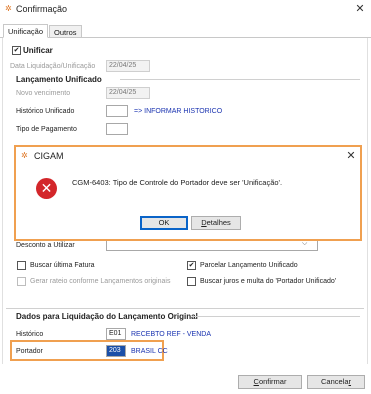 This screenshot has height=394, width=371. Describe the element at coordinates (351, 156) in the screenshot. I see `dialog-close-button: ✕` at that location.